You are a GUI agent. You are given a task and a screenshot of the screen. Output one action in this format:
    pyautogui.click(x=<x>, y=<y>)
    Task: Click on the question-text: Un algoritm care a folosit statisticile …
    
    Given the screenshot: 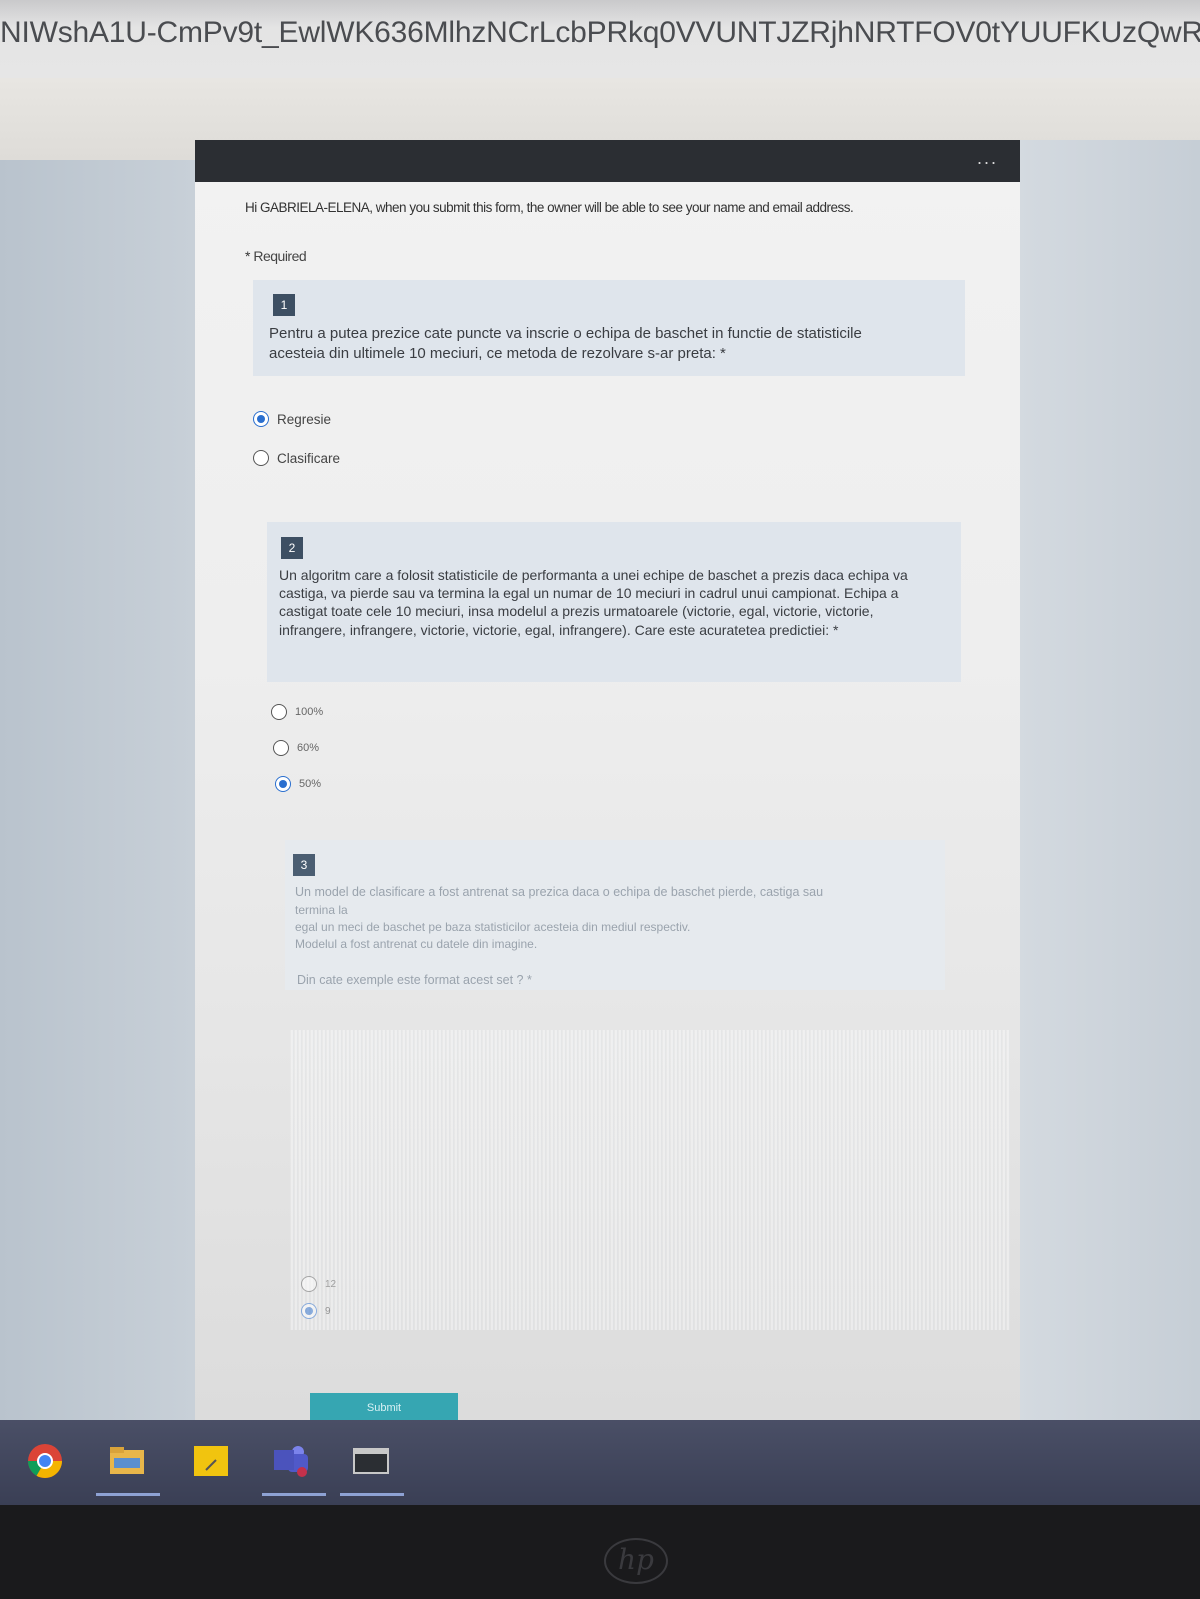 What is the action you would take?
    pyautogui.click(x=593, y=602)
    